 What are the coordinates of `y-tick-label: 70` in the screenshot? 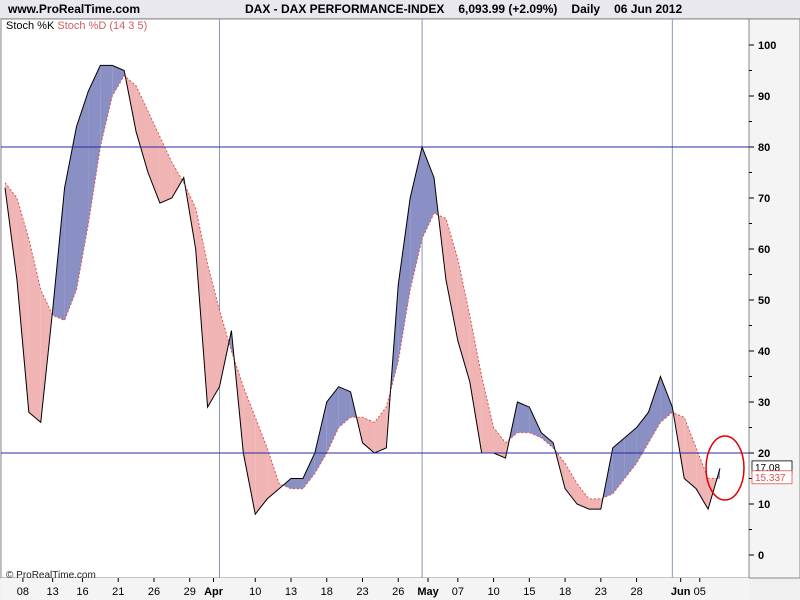 It's located at (764, 199).